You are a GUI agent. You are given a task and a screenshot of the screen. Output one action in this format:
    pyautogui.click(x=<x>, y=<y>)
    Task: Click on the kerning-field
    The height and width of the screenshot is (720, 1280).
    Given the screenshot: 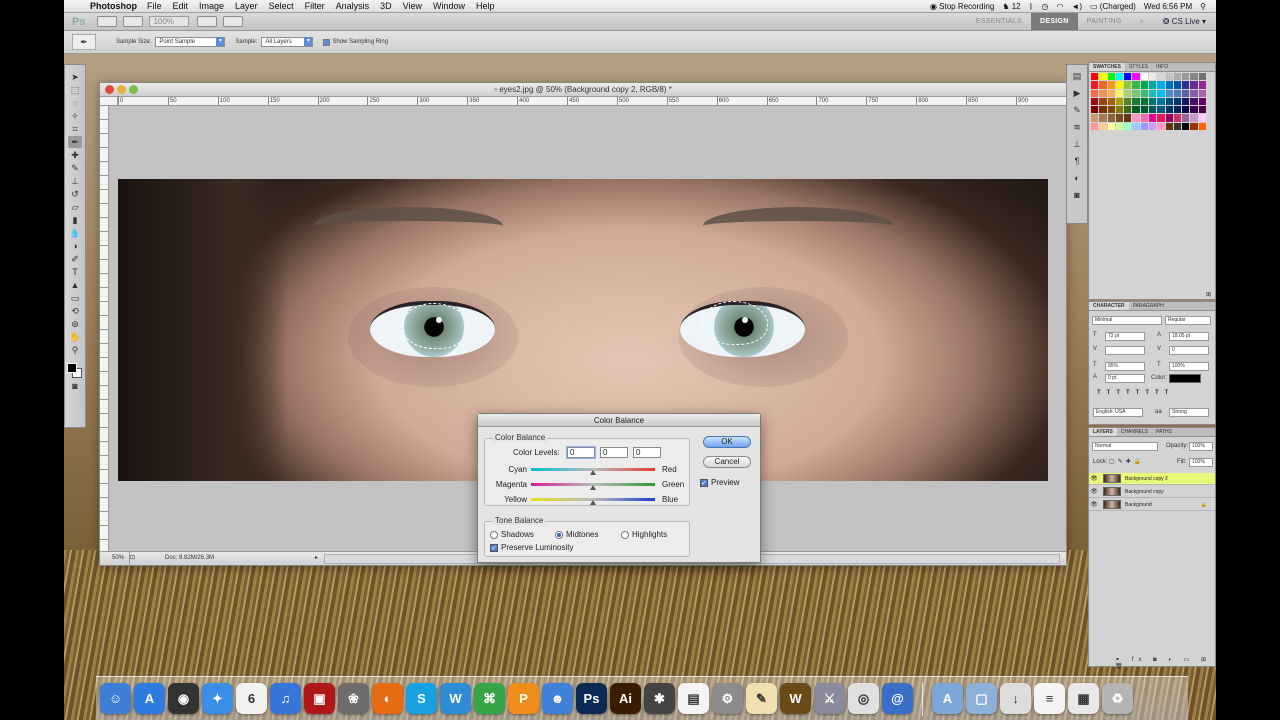 What is the action you would take?
    pyautogui.click(x=1125, y=350)
    